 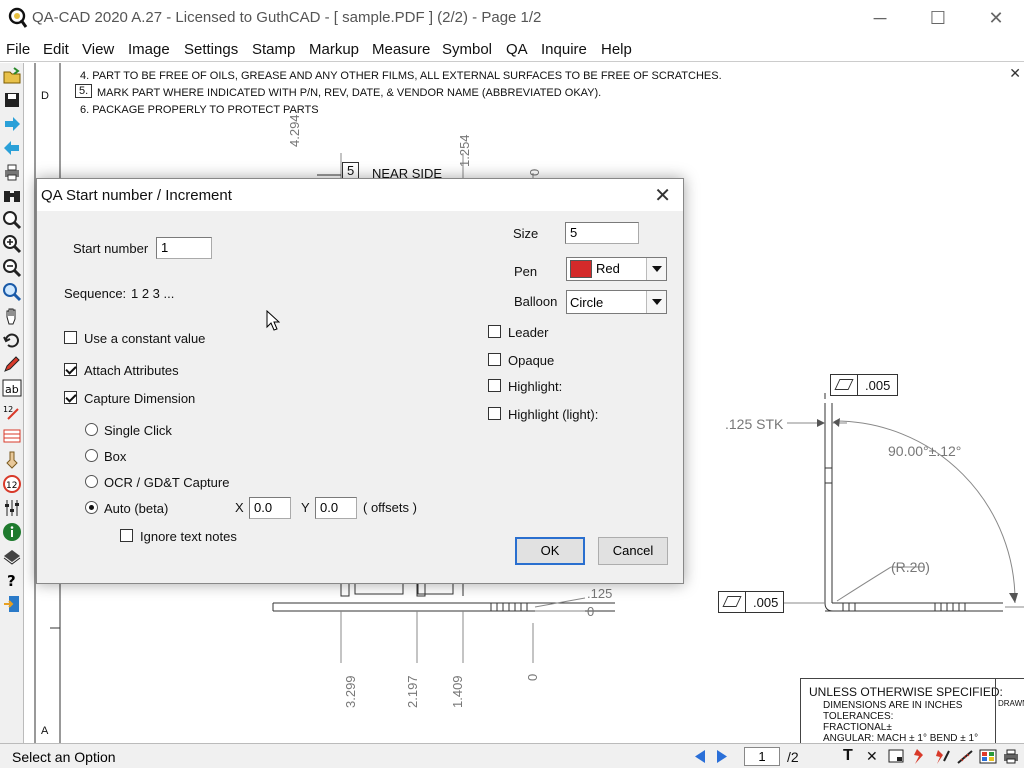 What do you see at coordinates (12, 316) in the screenshot?
I see `hand-pan-icon` at bounding box center [12, 316].